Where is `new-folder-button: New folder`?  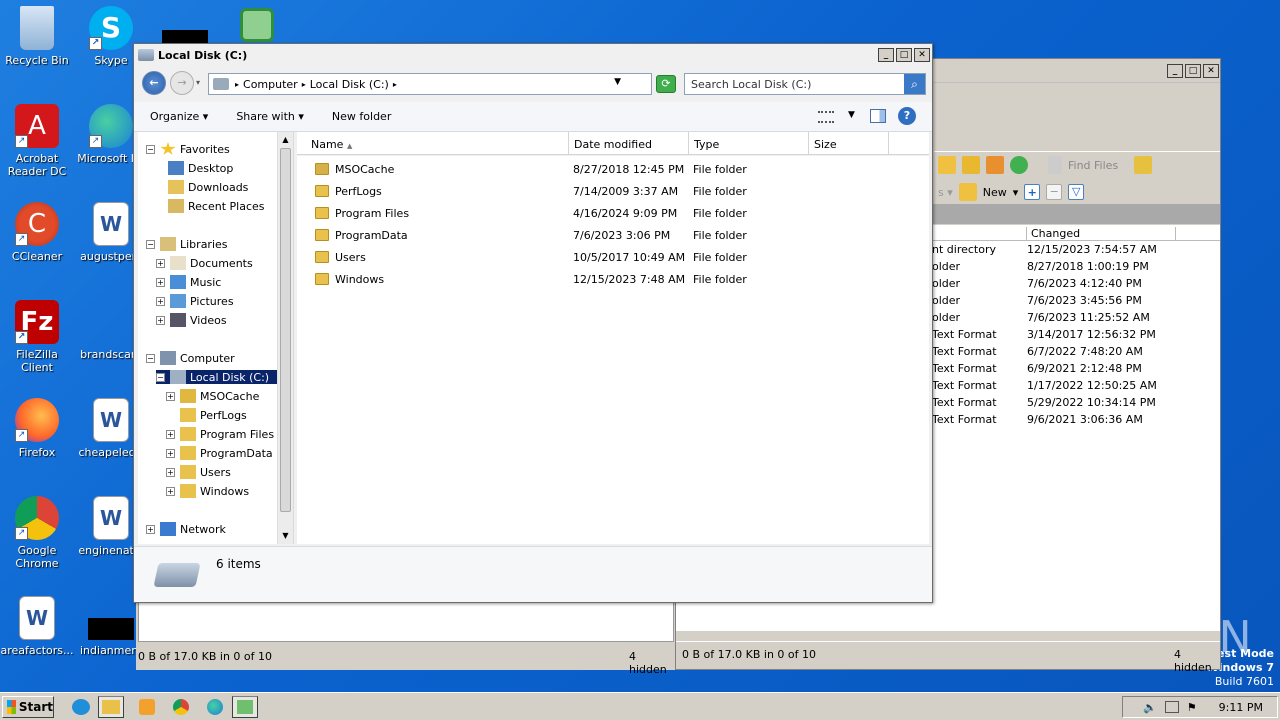
new-folder-button: New folder is located at coordinates (359, 116).